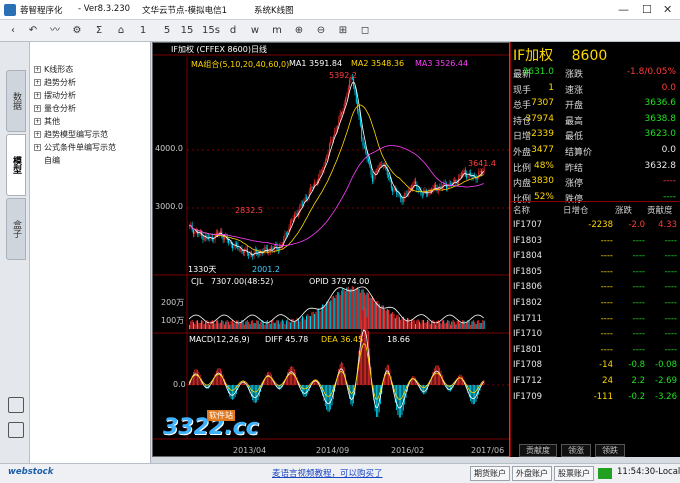  What do you see at coordinates (528, 318) in the screenshot?
I see `contract-cell: IF1711` at bounding box center [528, 318].